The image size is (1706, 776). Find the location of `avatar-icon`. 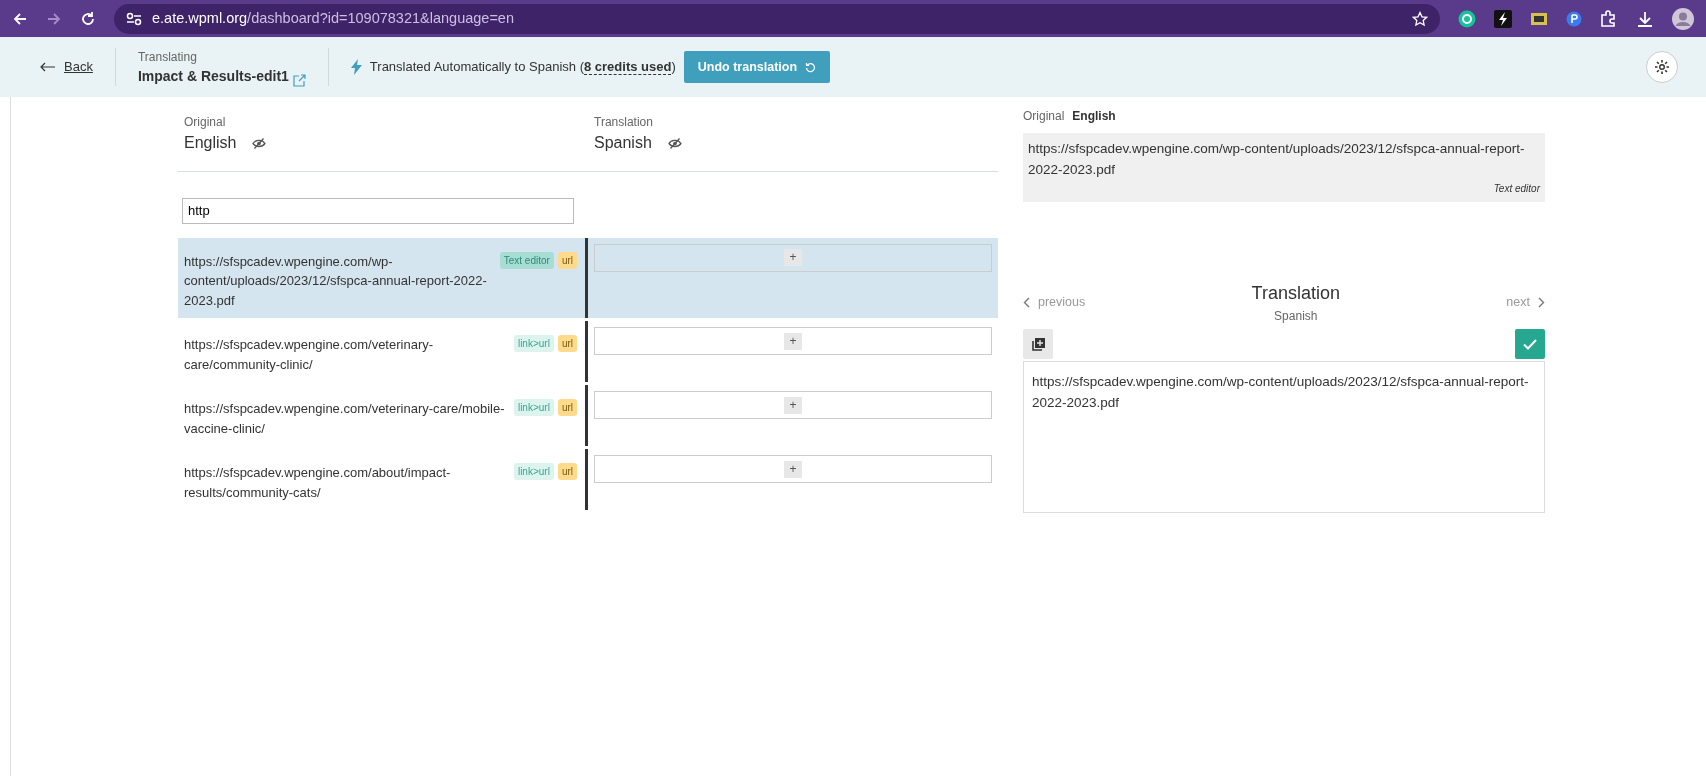

avatar-icon is located at coordinates (1683, 18).